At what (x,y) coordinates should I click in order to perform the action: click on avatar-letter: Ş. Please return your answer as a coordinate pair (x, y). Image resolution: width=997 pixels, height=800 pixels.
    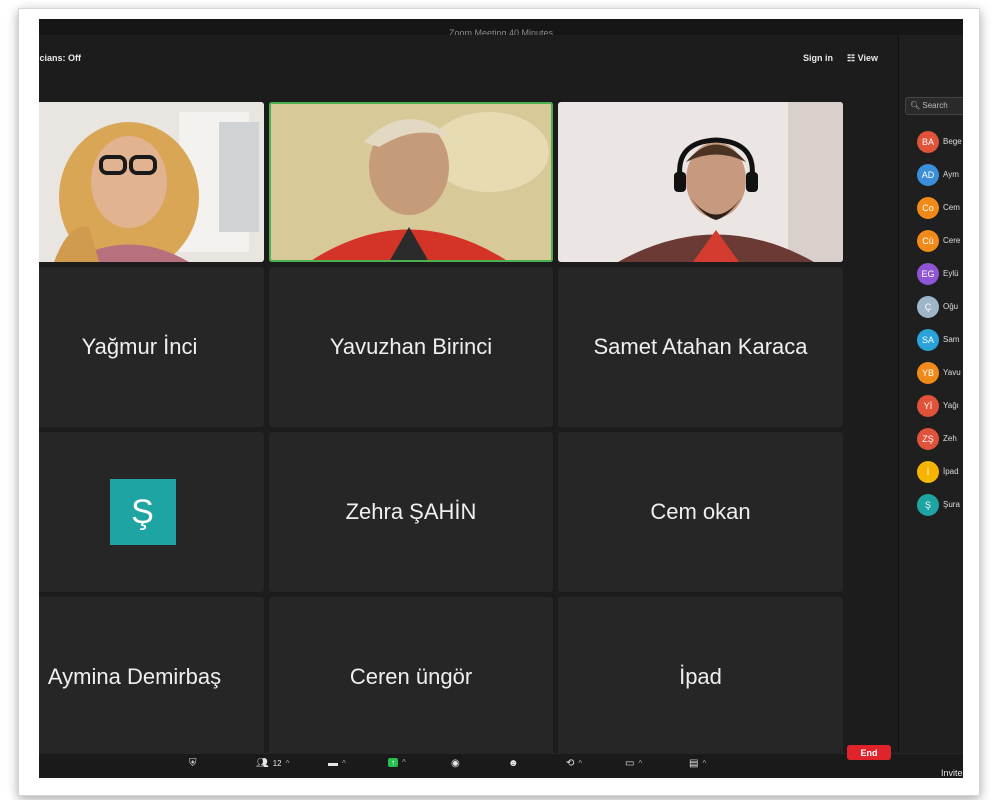
    Looking at the image, I should click on (142, 511).